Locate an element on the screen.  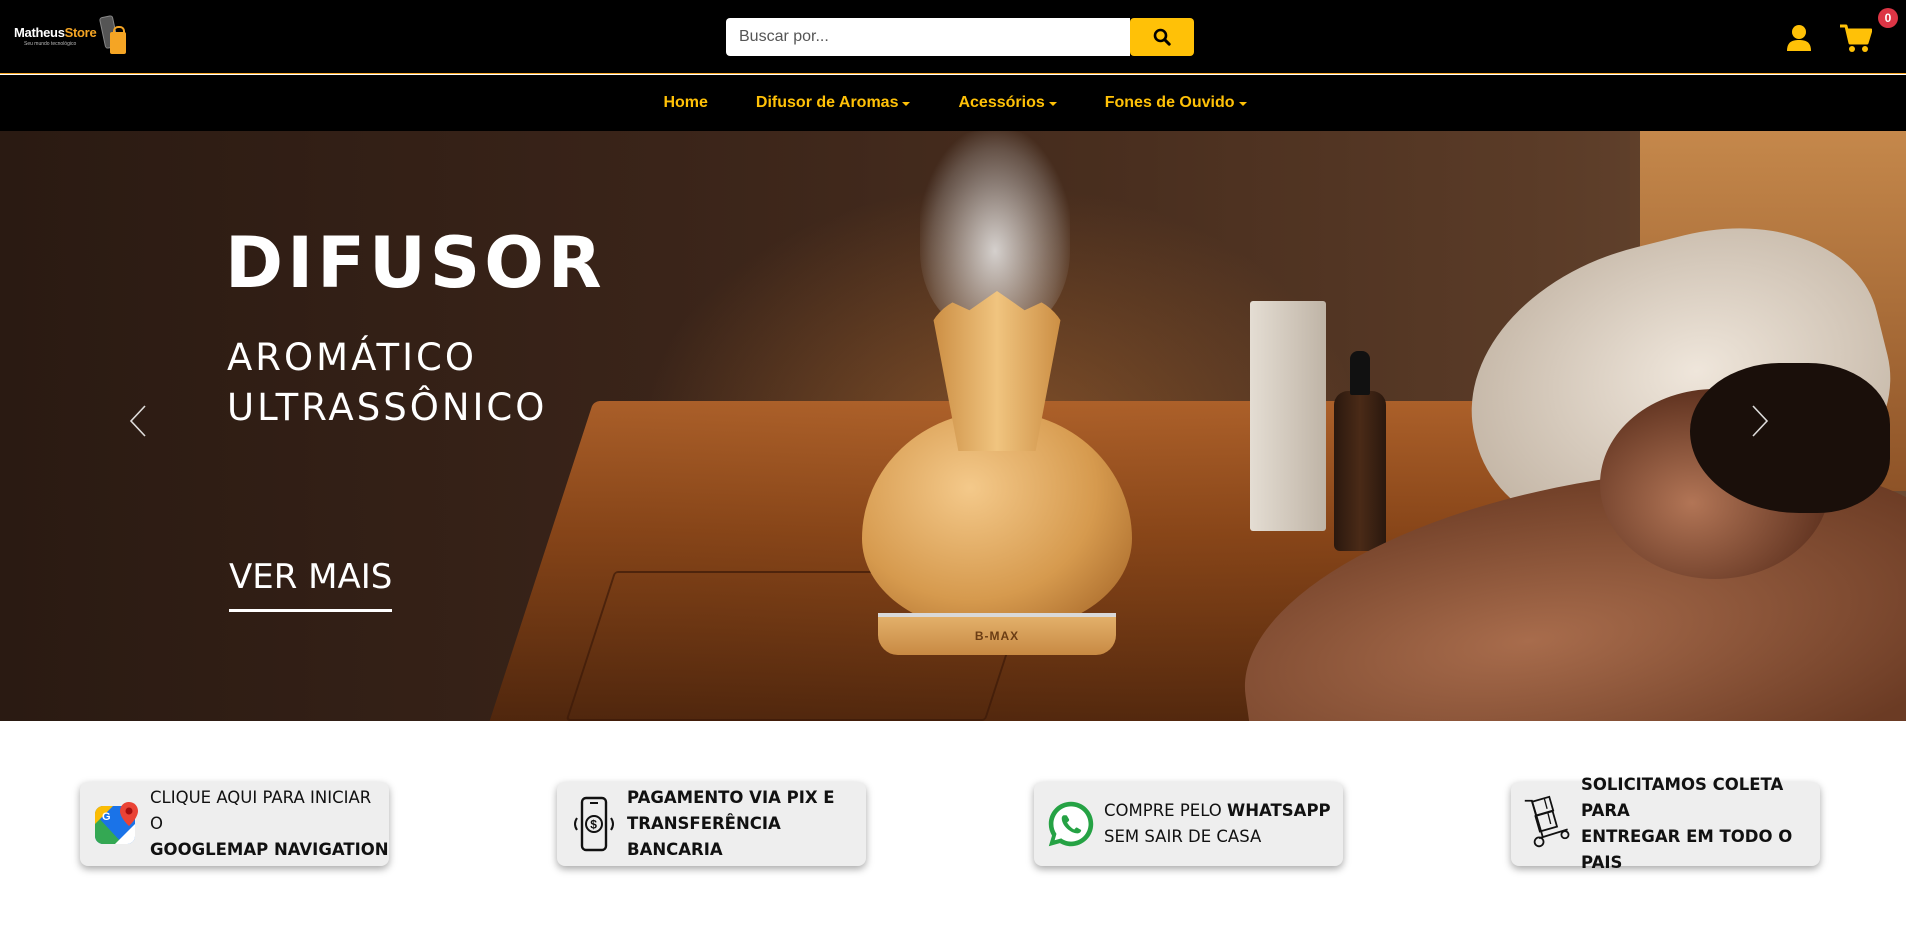
logo-name: MatheusStore is located at coordinates (55, 32).